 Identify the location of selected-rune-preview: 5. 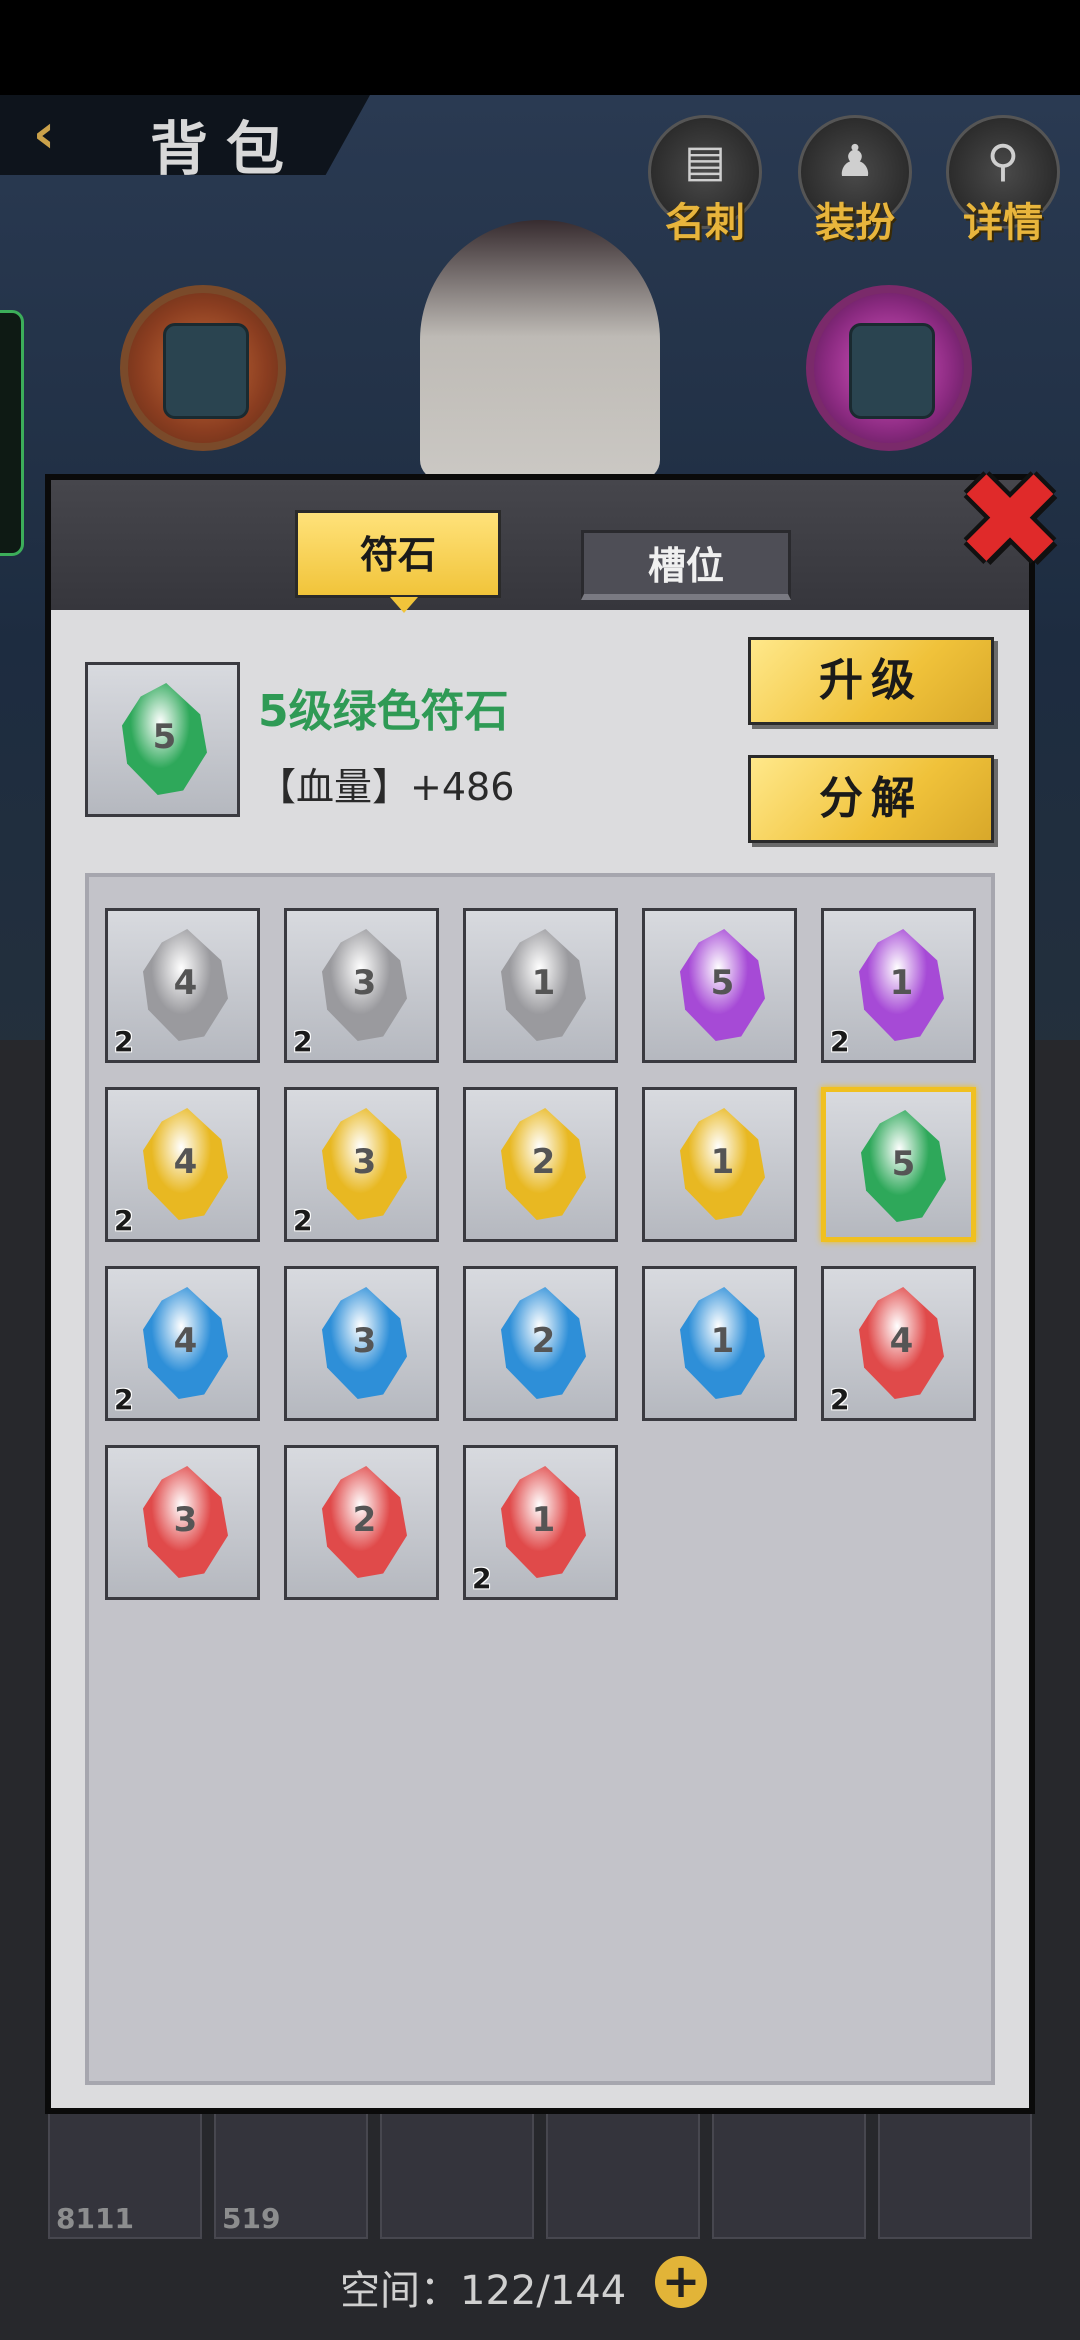
(162, 739).